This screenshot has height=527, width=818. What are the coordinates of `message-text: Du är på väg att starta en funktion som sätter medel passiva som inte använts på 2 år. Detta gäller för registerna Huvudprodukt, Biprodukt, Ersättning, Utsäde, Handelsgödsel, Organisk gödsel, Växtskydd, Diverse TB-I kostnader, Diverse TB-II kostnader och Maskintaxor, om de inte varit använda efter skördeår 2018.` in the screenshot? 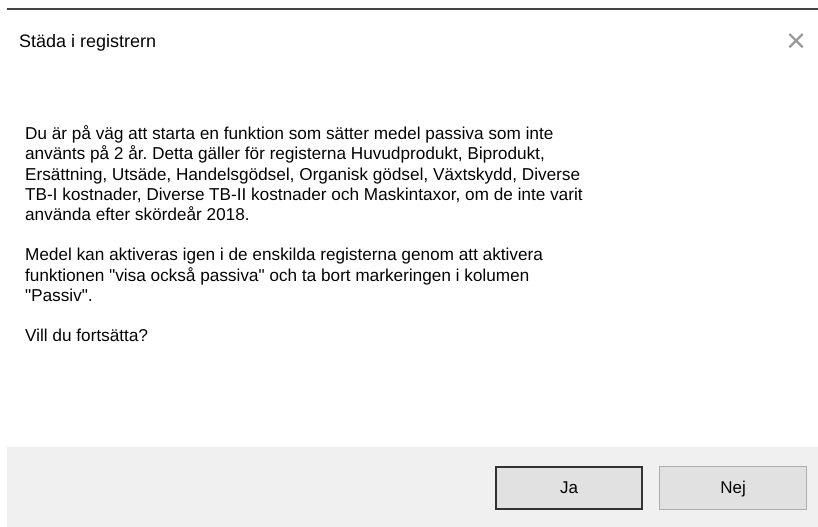 It's located at (304, 173).